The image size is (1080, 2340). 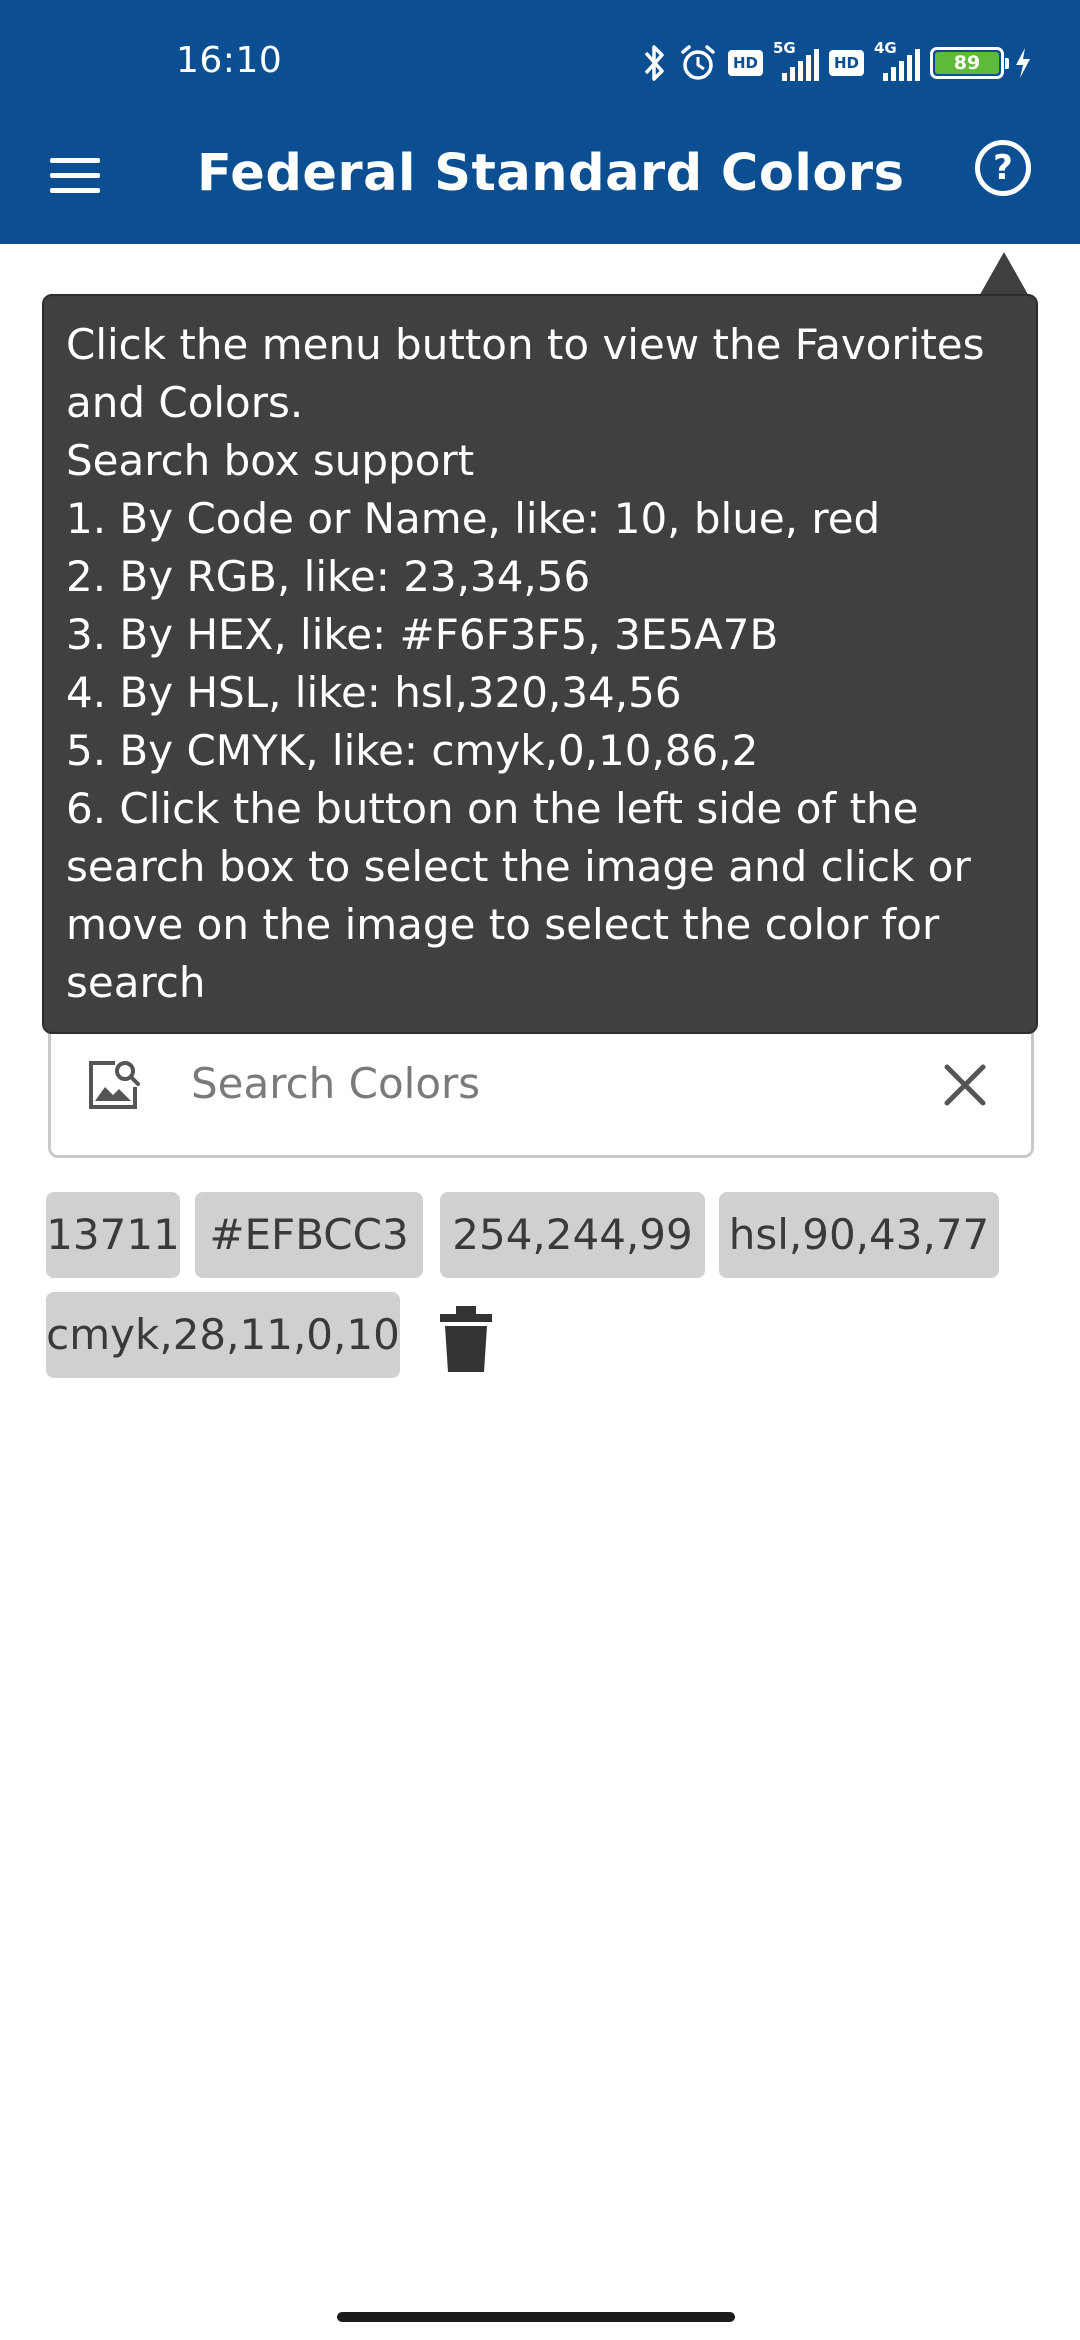 What do you see at coordinates (113, 1235) in the screenshot?
I see `history-chip: 13711` at bounding box center [113, 1235].